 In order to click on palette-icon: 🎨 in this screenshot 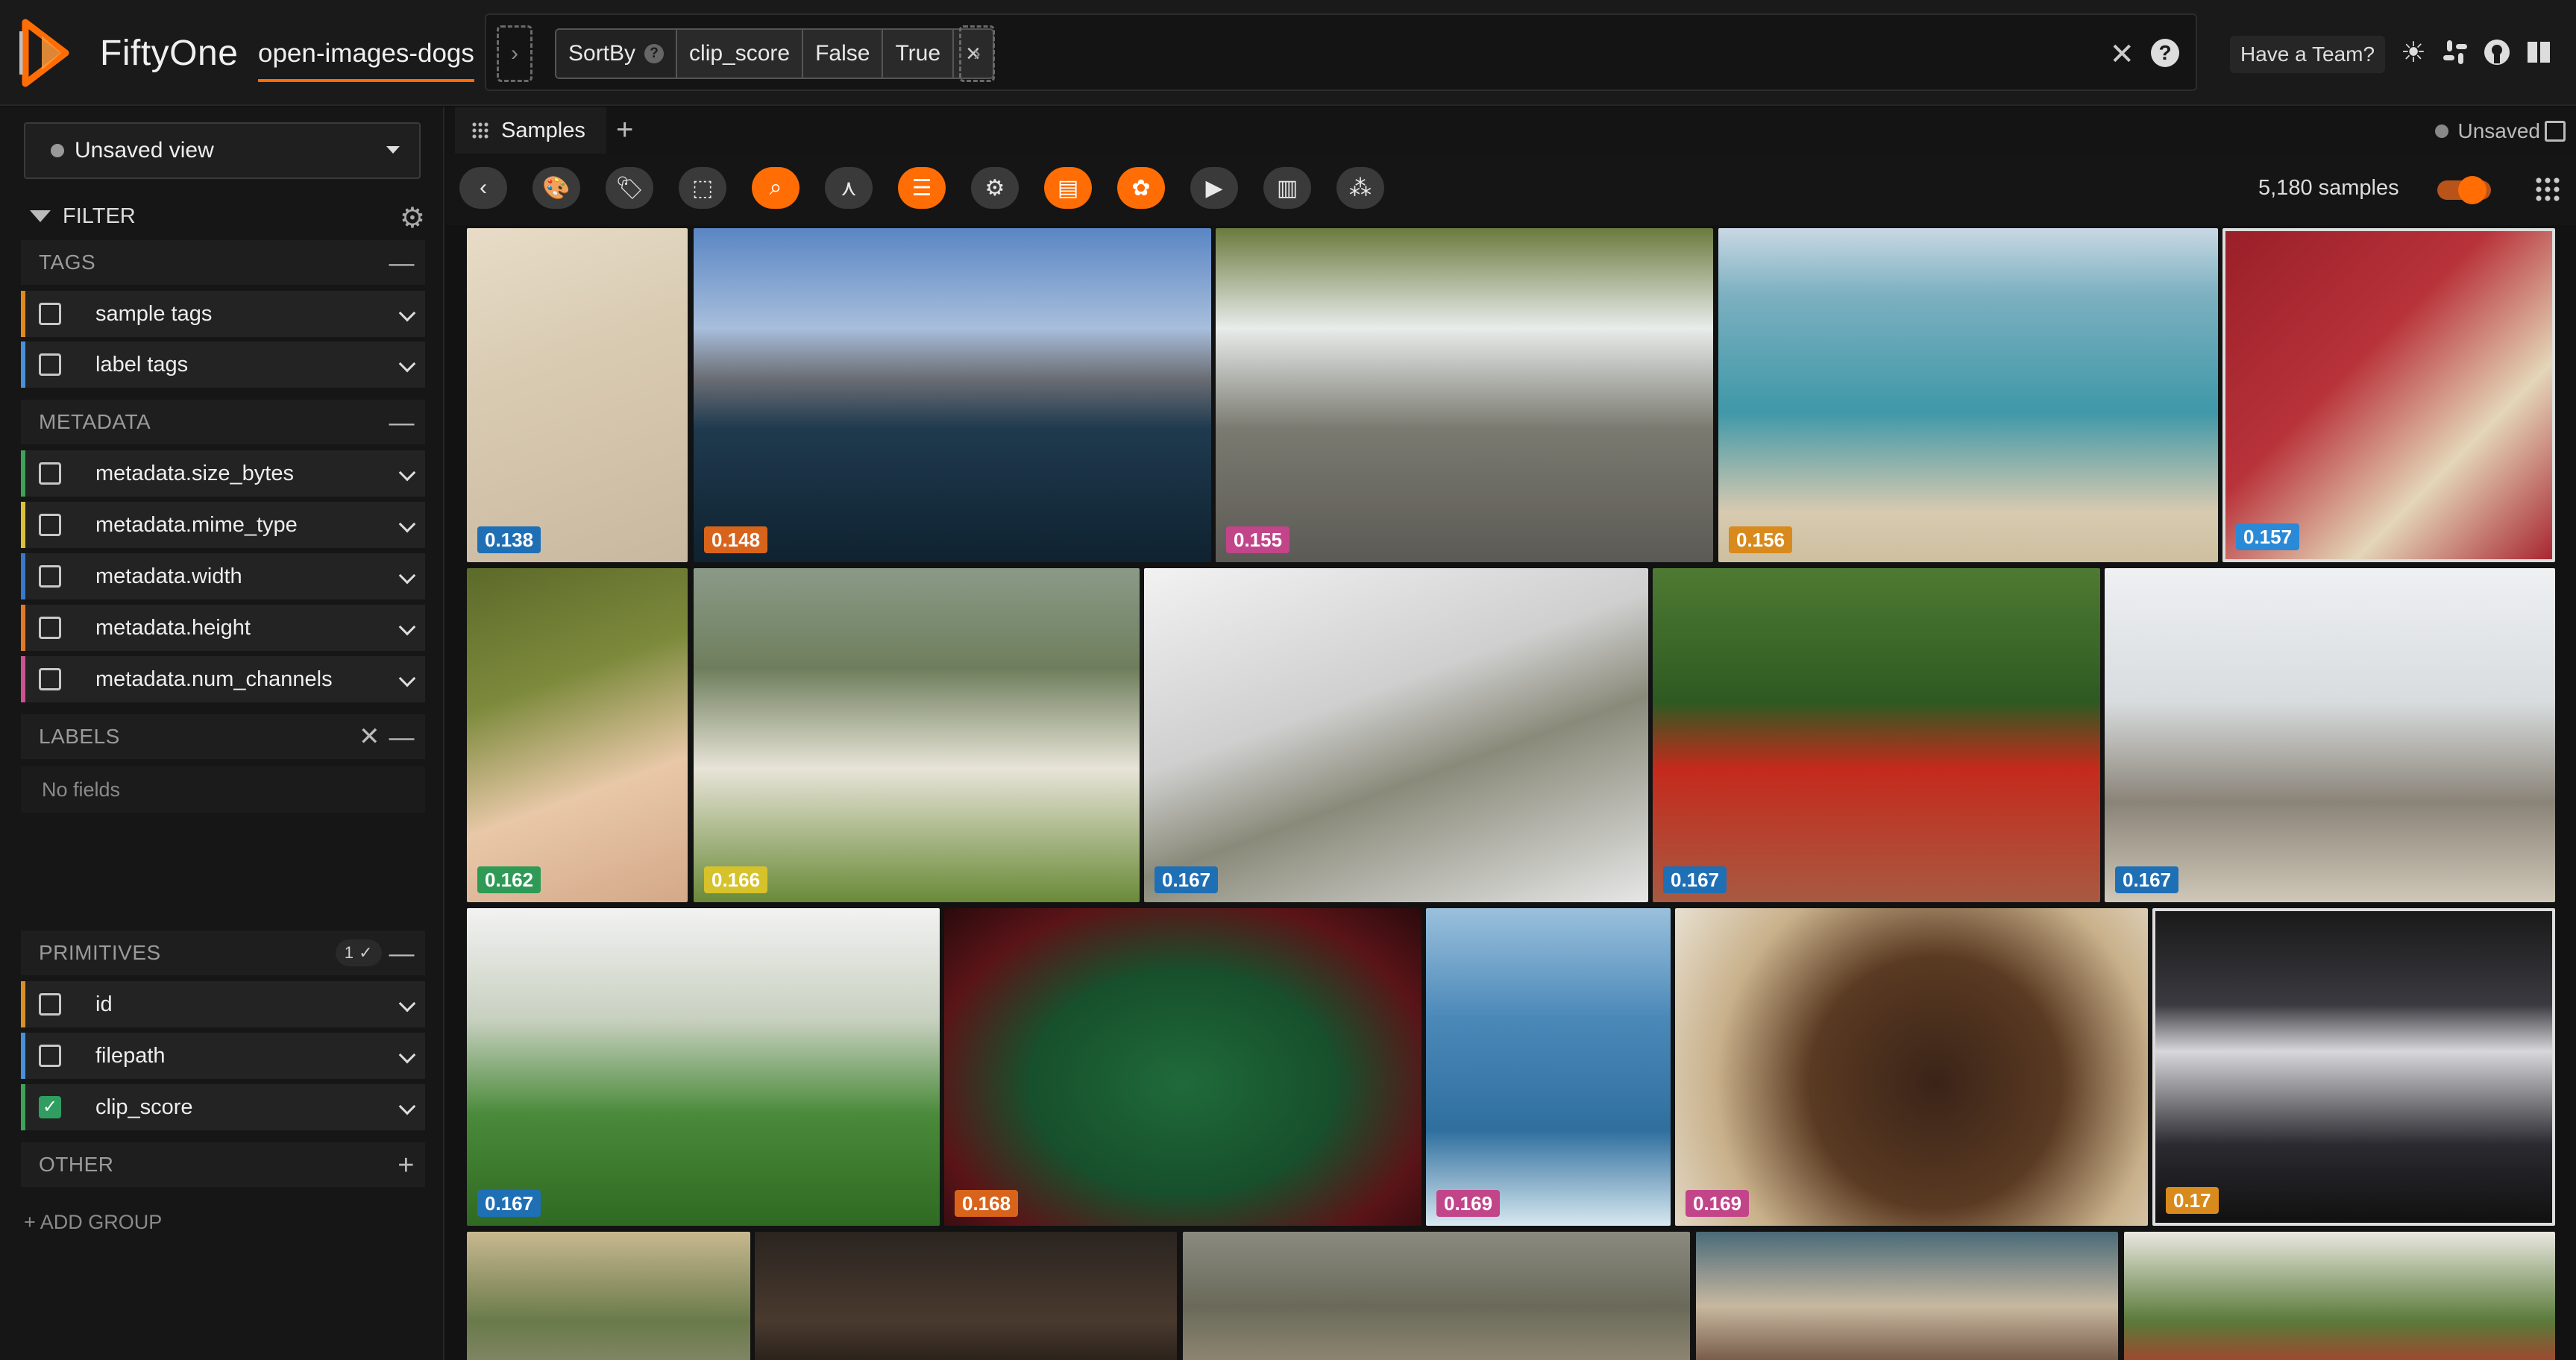, I will do `click(556, 188)`.